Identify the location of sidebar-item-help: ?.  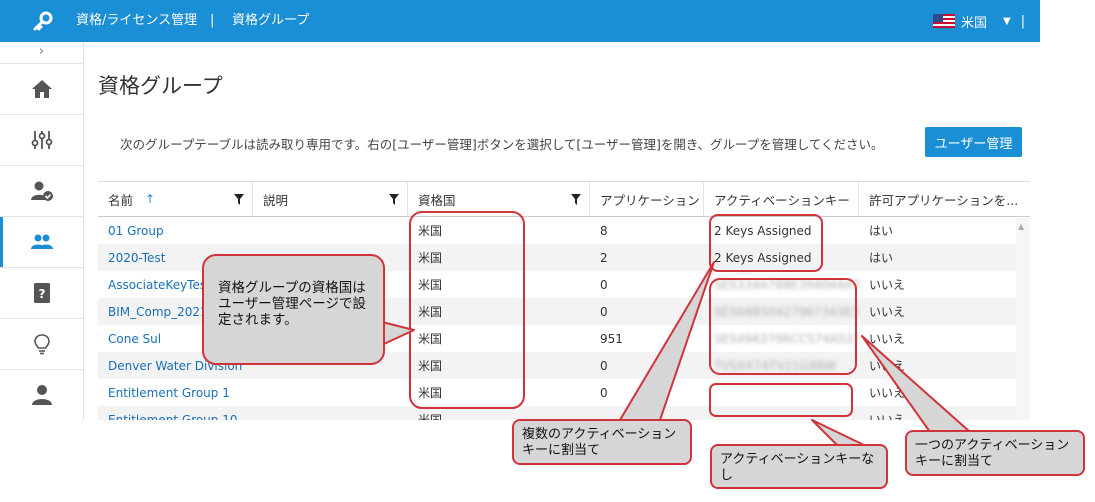
(41, 293).